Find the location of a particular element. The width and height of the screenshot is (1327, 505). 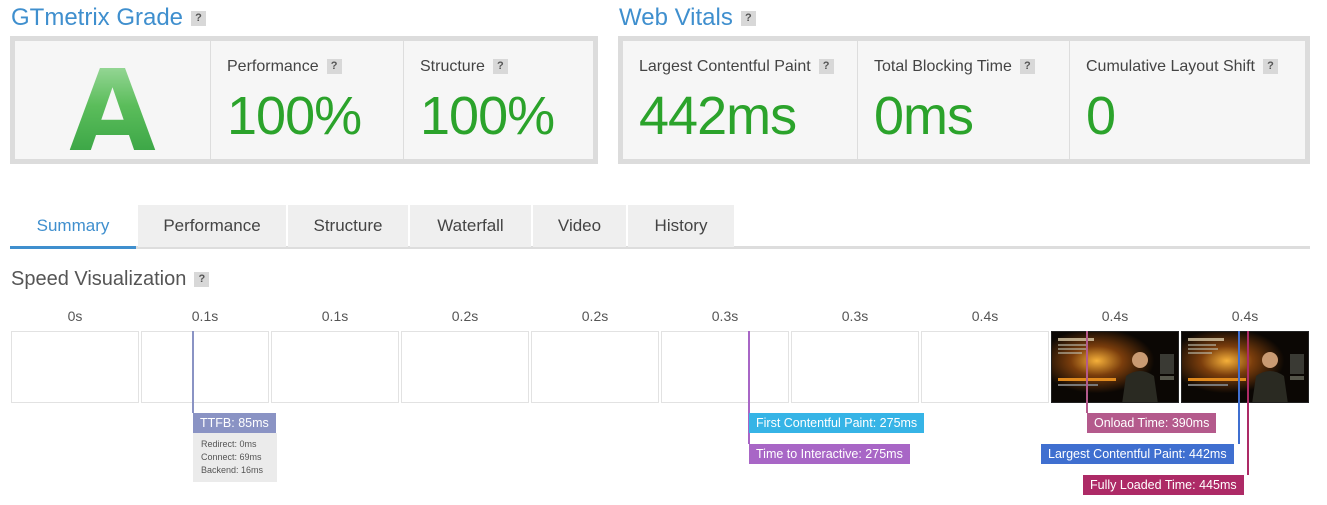

ttfb-marker: TTFB: 85ms is located at coordinates (234, 423).